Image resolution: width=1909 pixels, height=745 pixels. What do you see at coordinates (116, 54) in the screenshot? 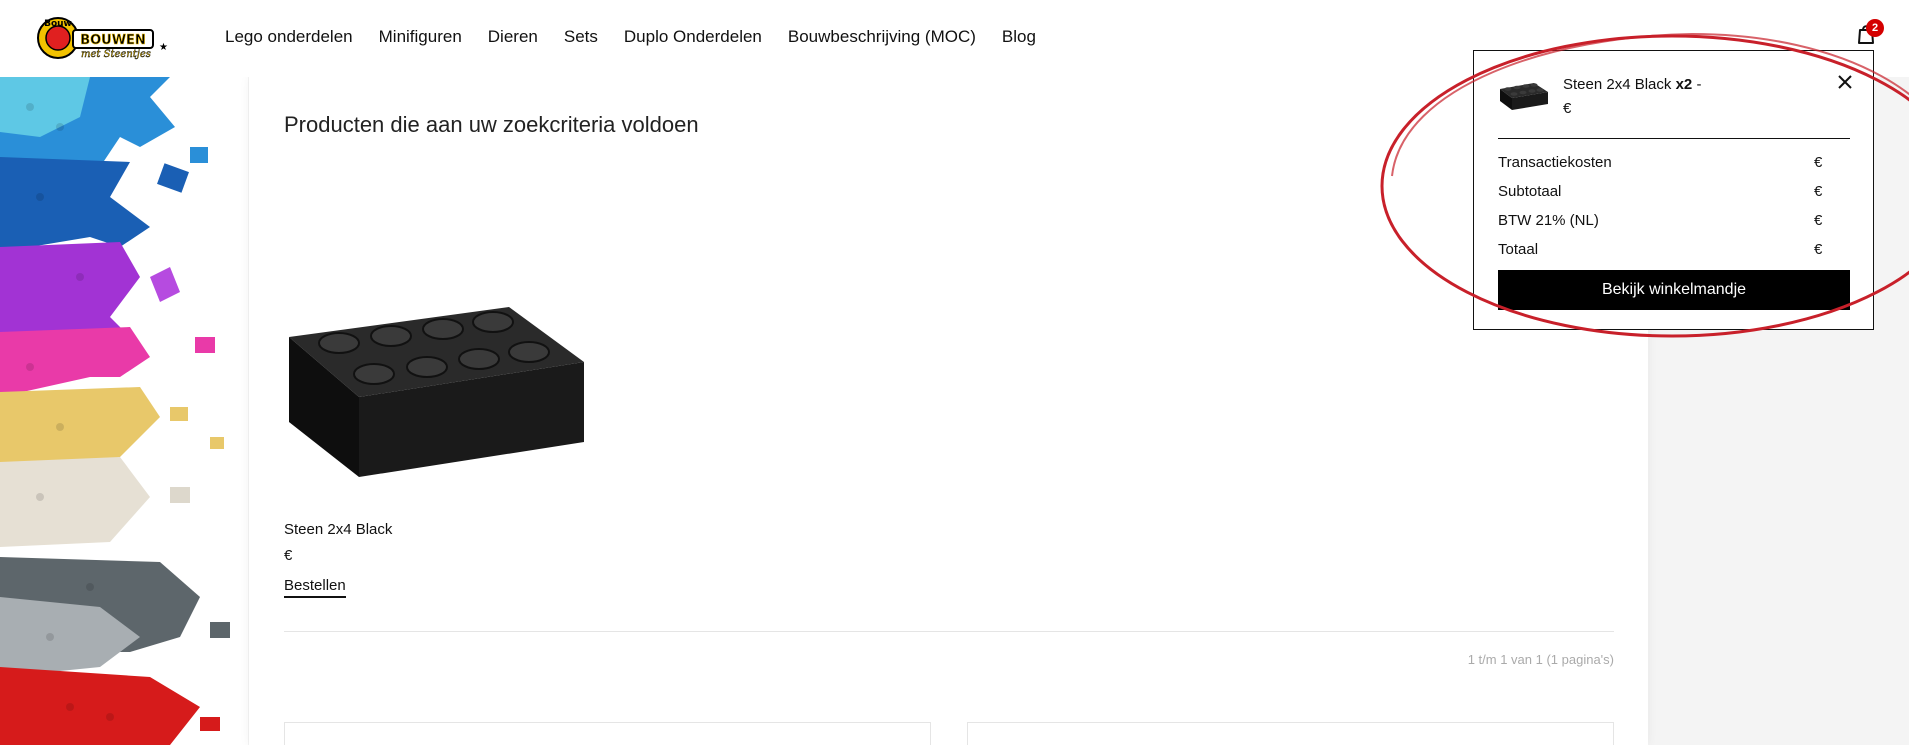
I see `svg-text: met Steentjes` at bounding box center [116, 54].